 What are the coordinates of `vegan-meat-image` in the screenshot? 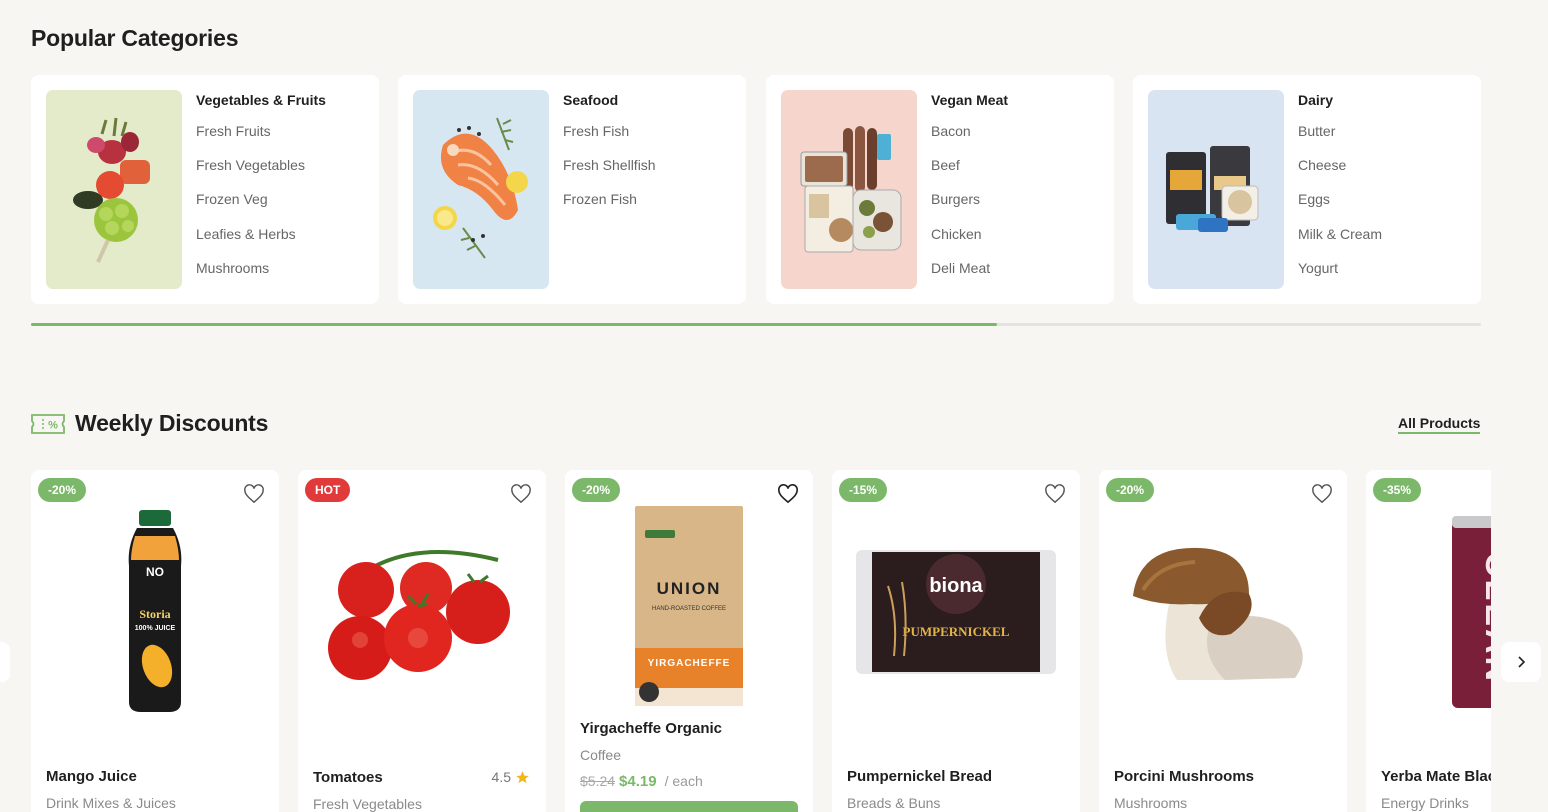 It's located at (849, 189).